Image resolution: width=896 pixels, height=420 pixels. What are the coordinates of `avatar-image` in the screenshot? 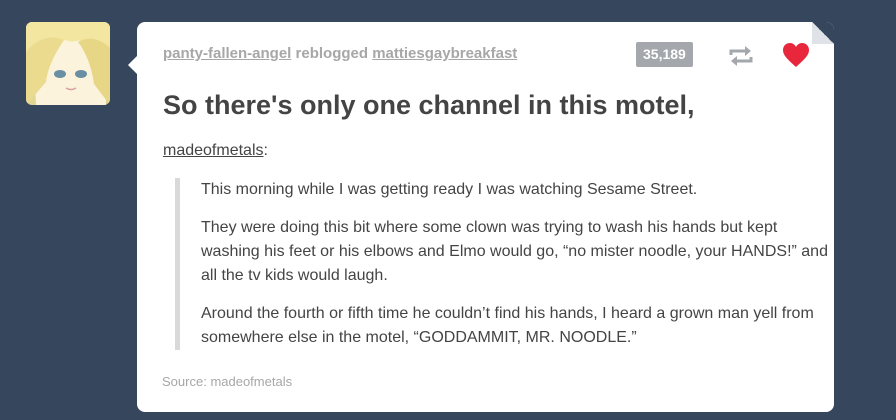 It's located at (68, 63).